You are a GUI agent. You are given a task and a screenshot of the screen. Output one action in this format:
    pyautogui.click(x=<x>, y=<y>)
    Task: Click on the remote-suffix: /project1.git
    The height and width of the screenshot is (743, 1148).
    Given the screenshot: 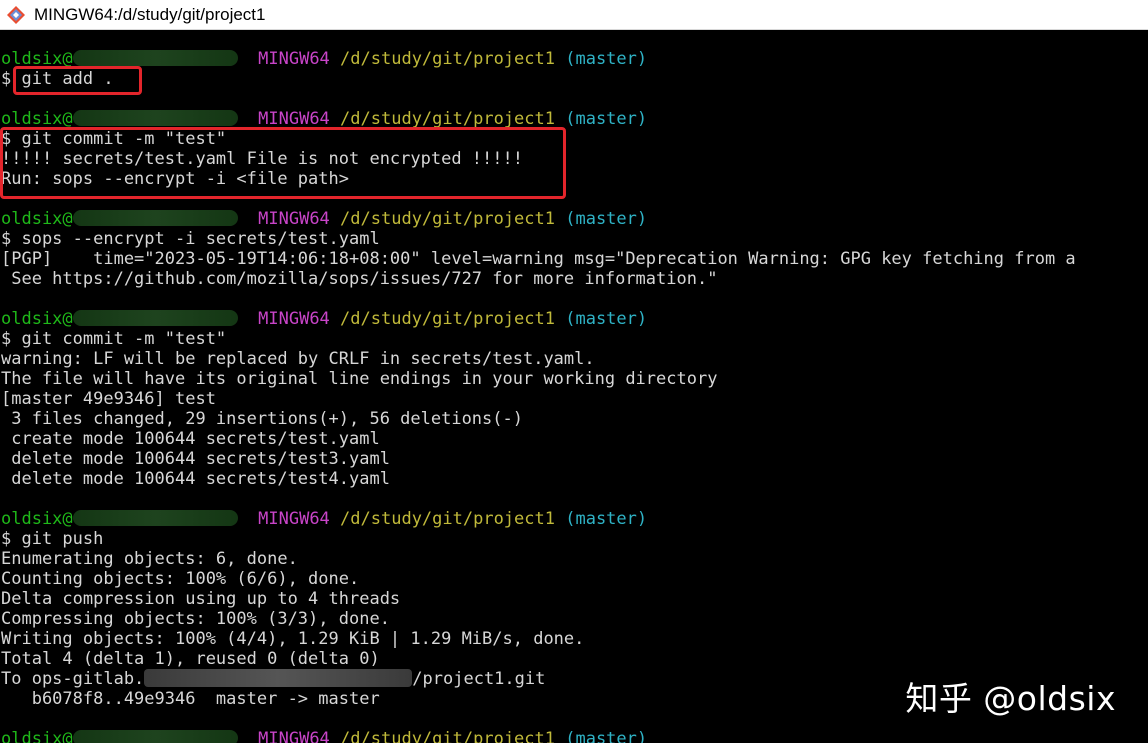 What is the action you would take?
    pyautogui.click(x=479, y=679)
    